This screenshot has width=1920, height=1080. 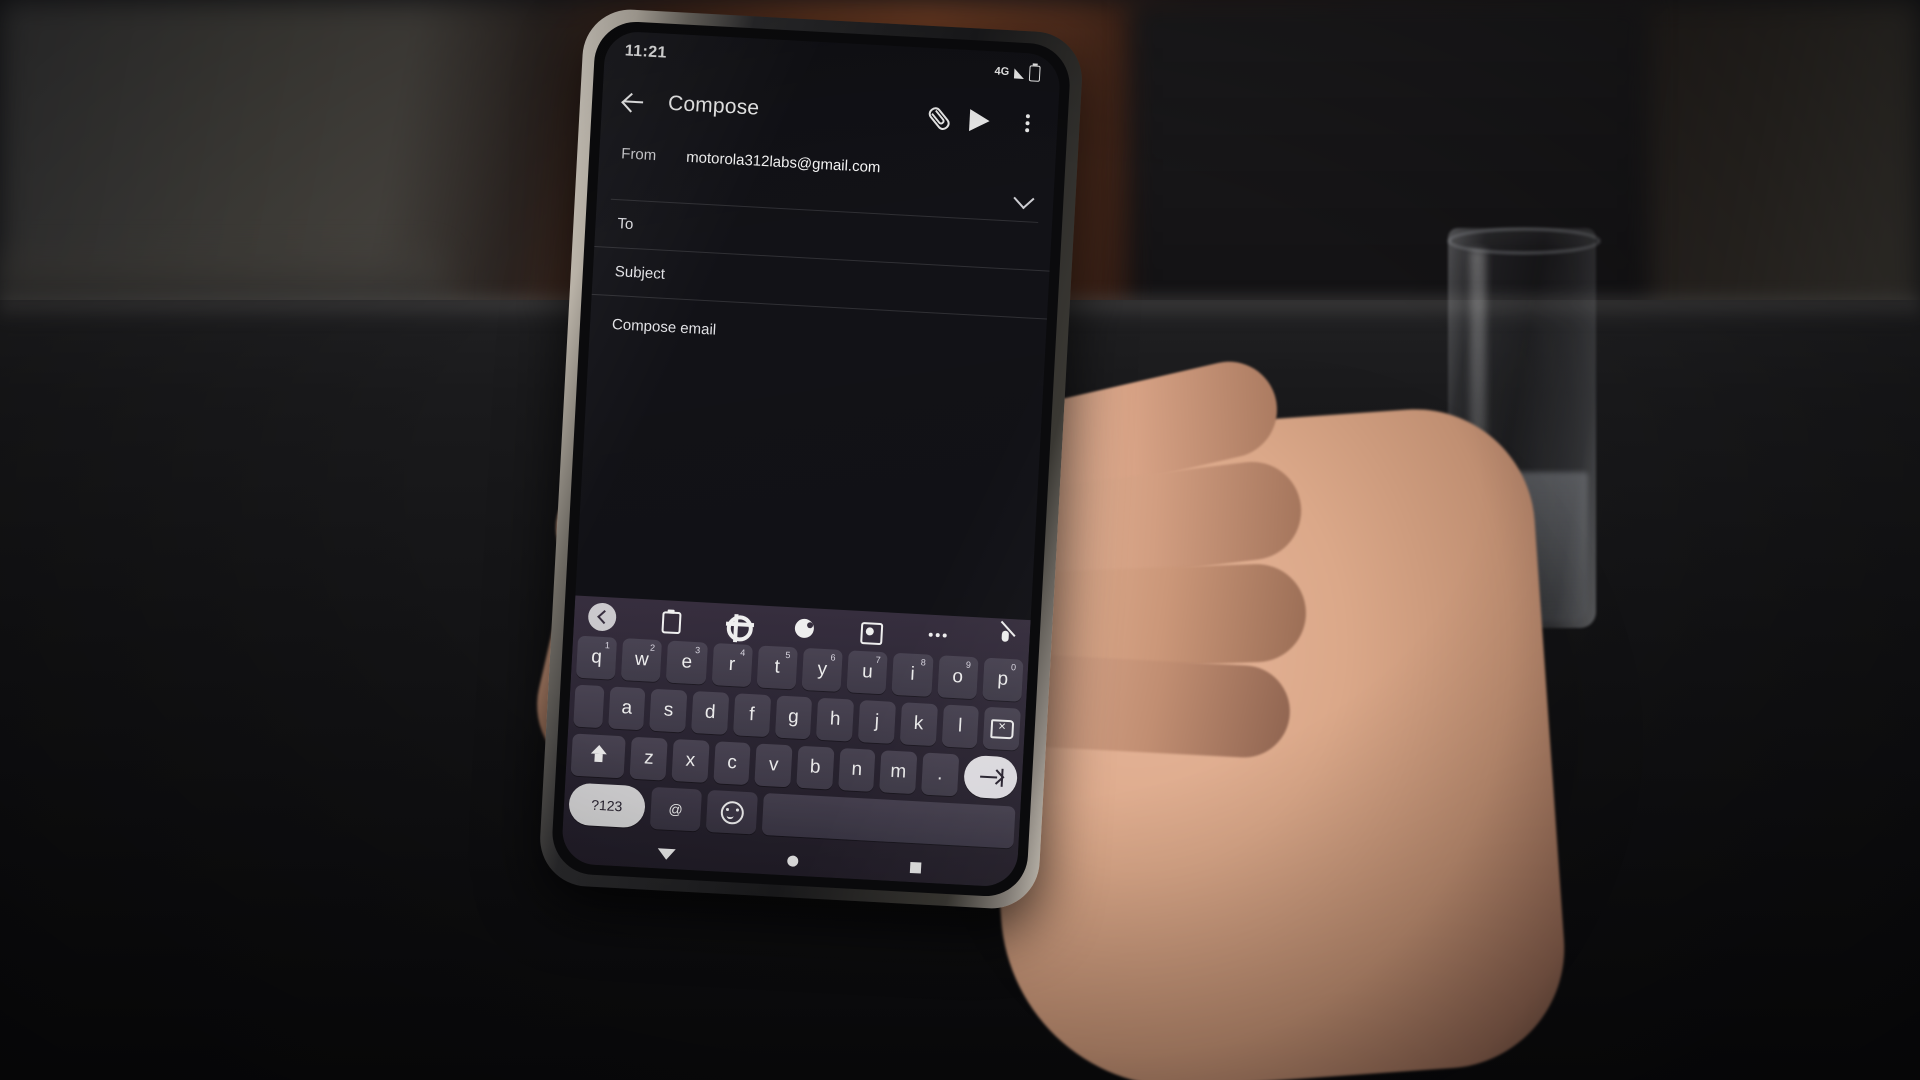 I want to click on shift-key, so click(x=598, y=756).